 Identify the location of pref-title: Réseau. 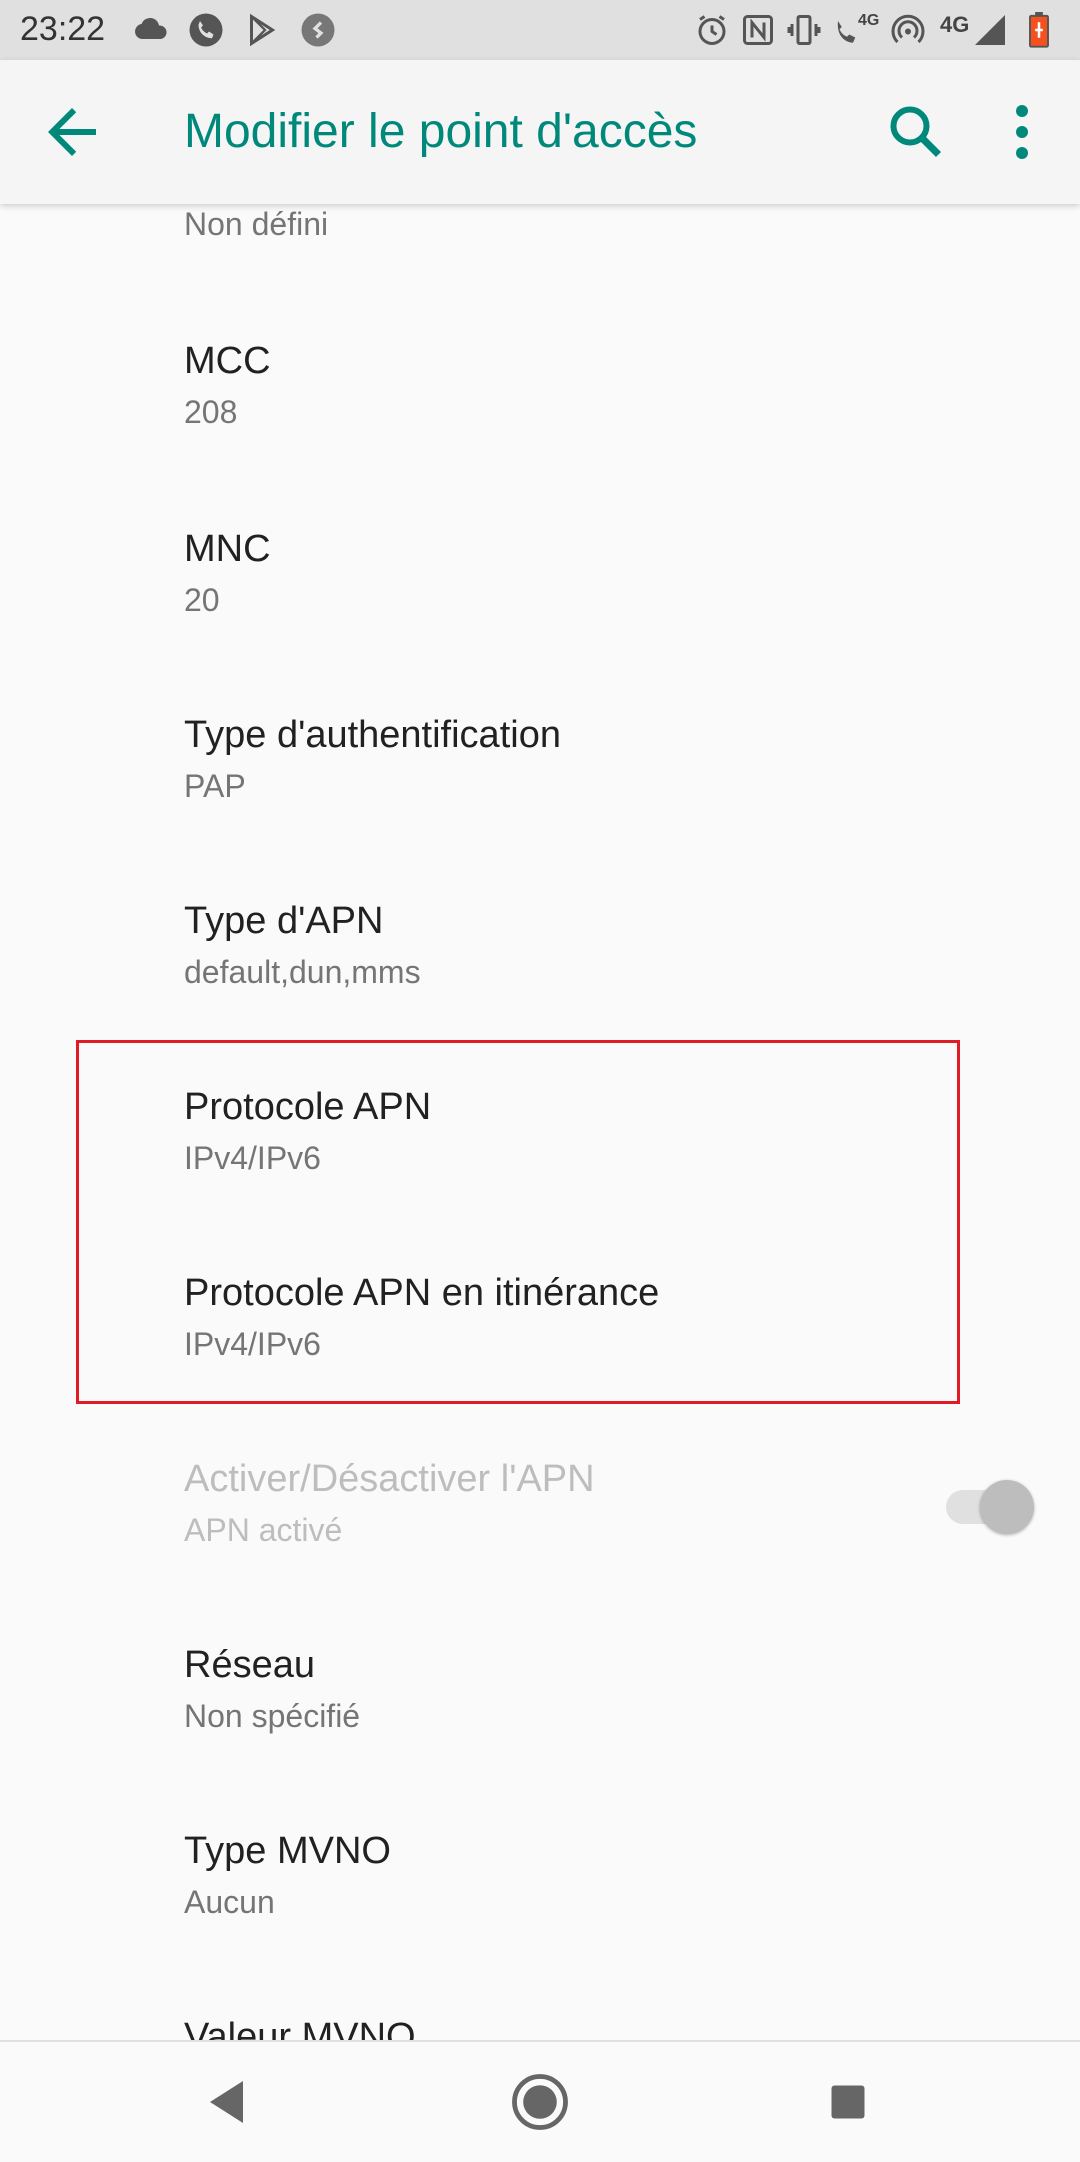
(249, 1665).